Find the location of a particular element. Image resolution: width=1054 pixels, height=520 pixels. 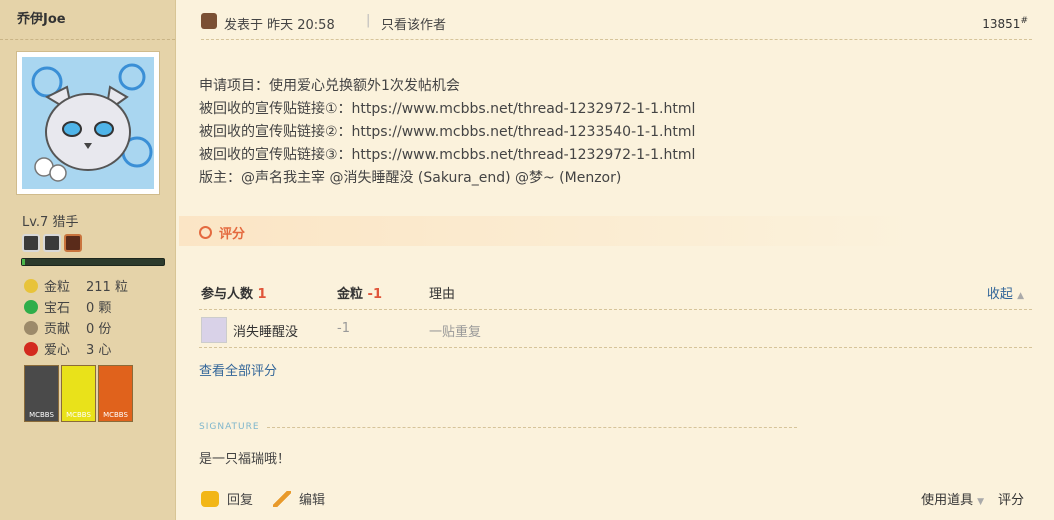

gold-header: 金粒 -1 is located at coordinates (359, 292).